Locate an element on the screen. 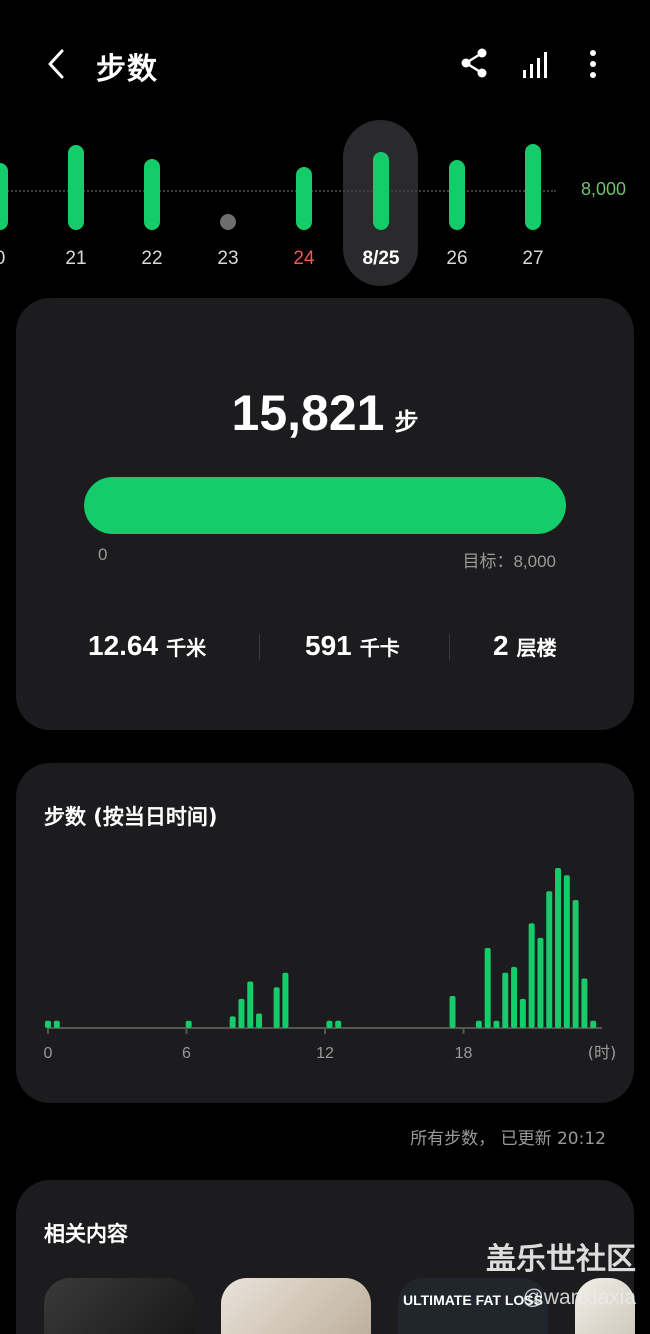 The image size is (650, 1334). share-icon is located at coordinates (474, 63).